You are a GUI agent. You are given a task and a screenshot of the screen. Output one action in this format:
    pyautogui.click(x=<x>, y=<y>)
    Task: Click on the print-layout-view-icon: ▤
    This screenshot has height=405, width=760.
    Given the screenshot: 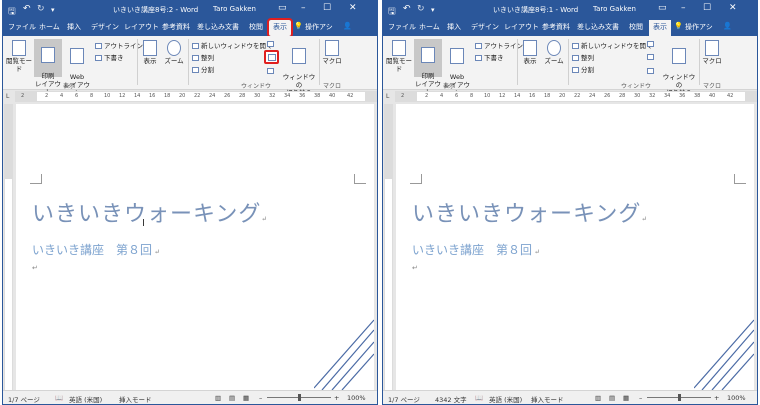 What is the action you would take?
    pyautogui.click(x=612, y=398)
    